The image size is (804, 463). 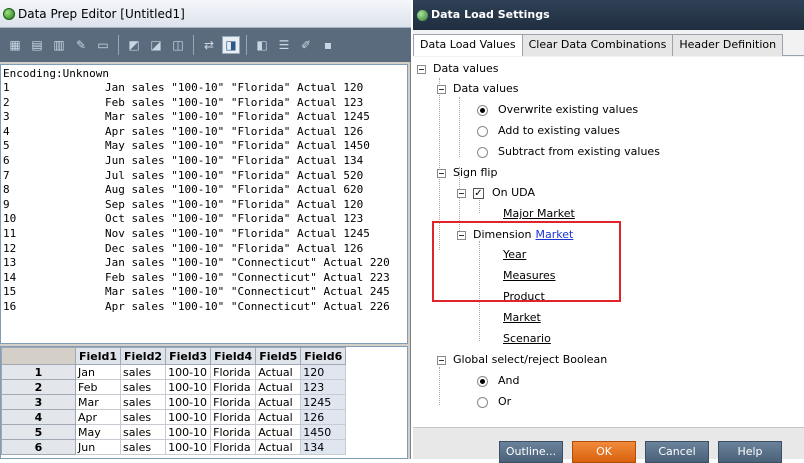 What do you see at coordinates (597, 45) in the screenshot?
I see `tab-clear-data-combinations: Clear Data Combinations` at bounding box center [597, 45].